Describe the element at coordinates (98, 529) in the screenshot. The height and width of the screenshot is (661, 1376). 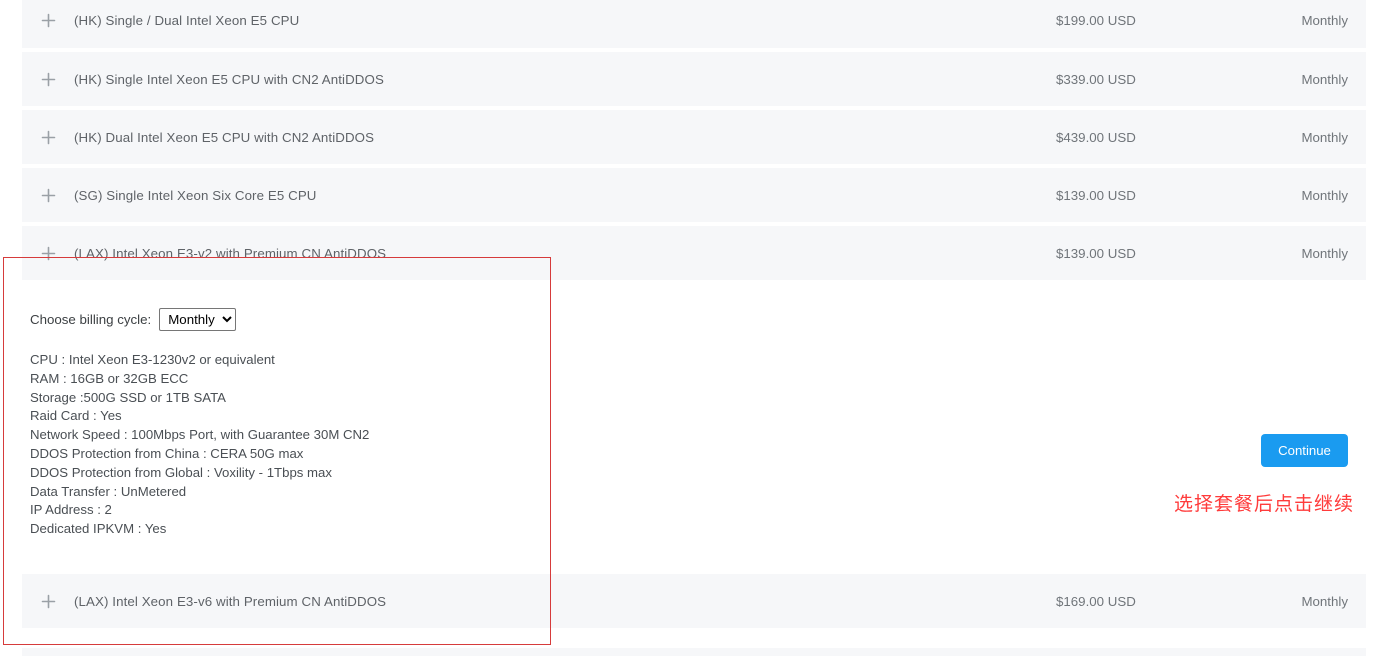
I see `spec-line: Dedicated IPKVM : Yes` at that location.